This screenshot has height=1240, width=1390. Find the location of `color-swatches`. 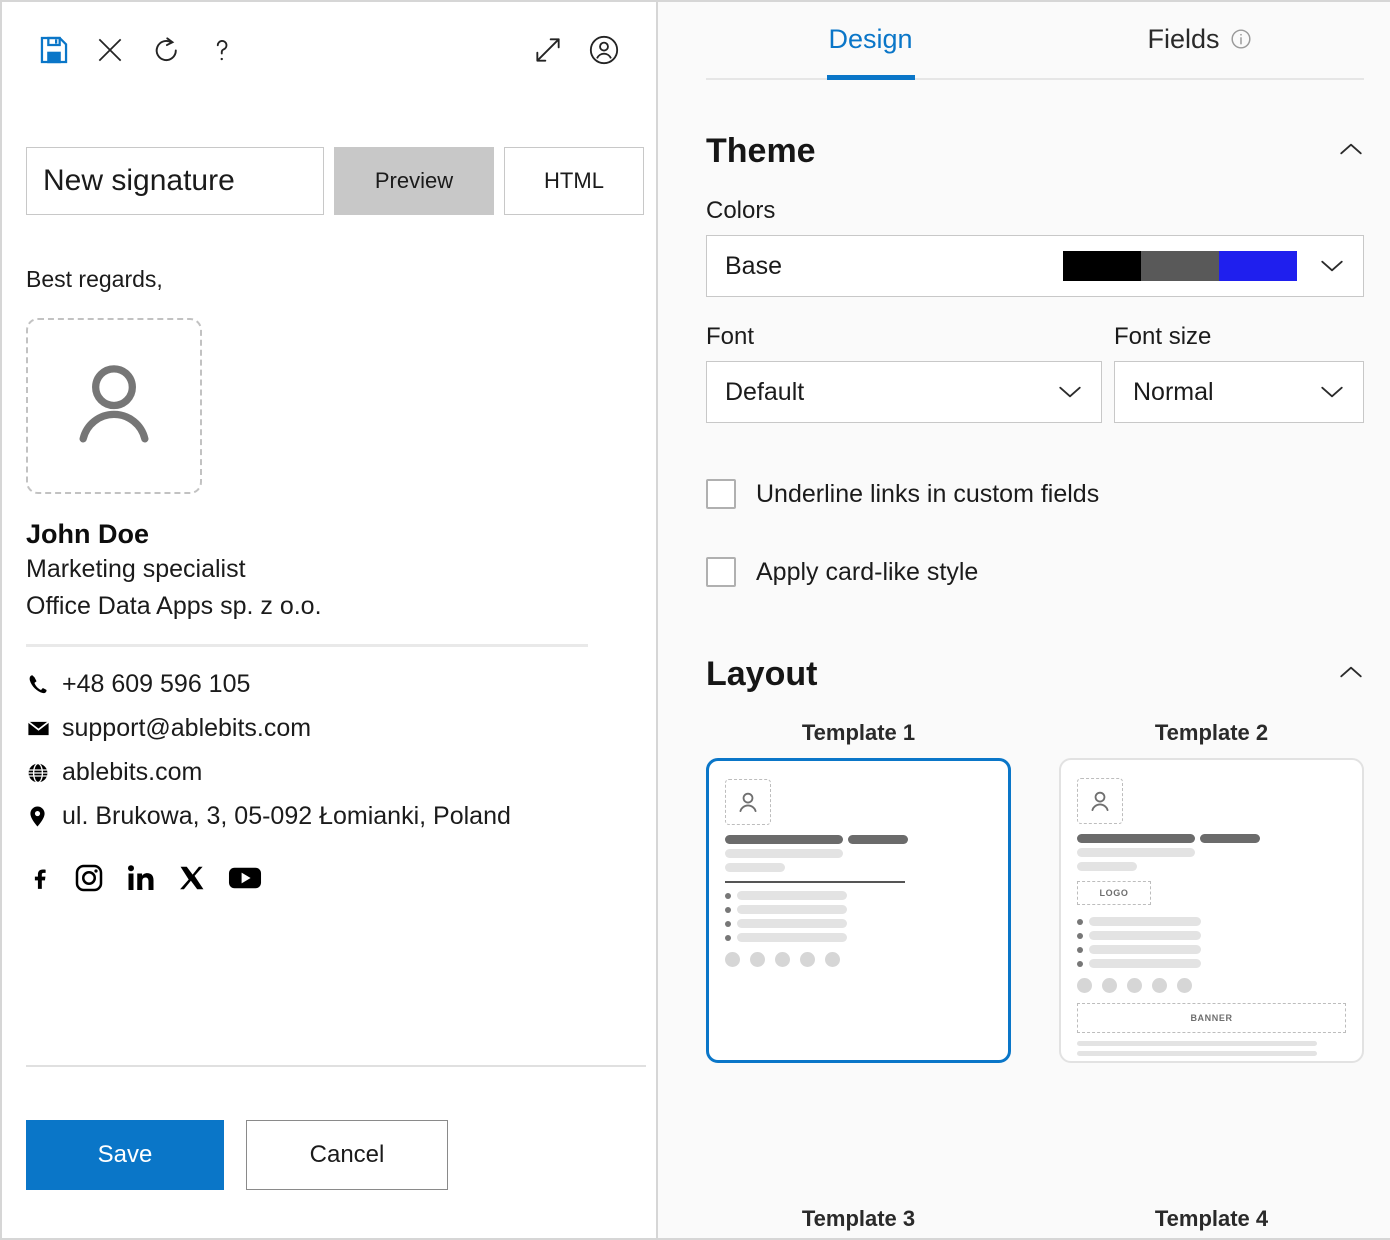

color-swatches is located at coordinates (1180, 266).